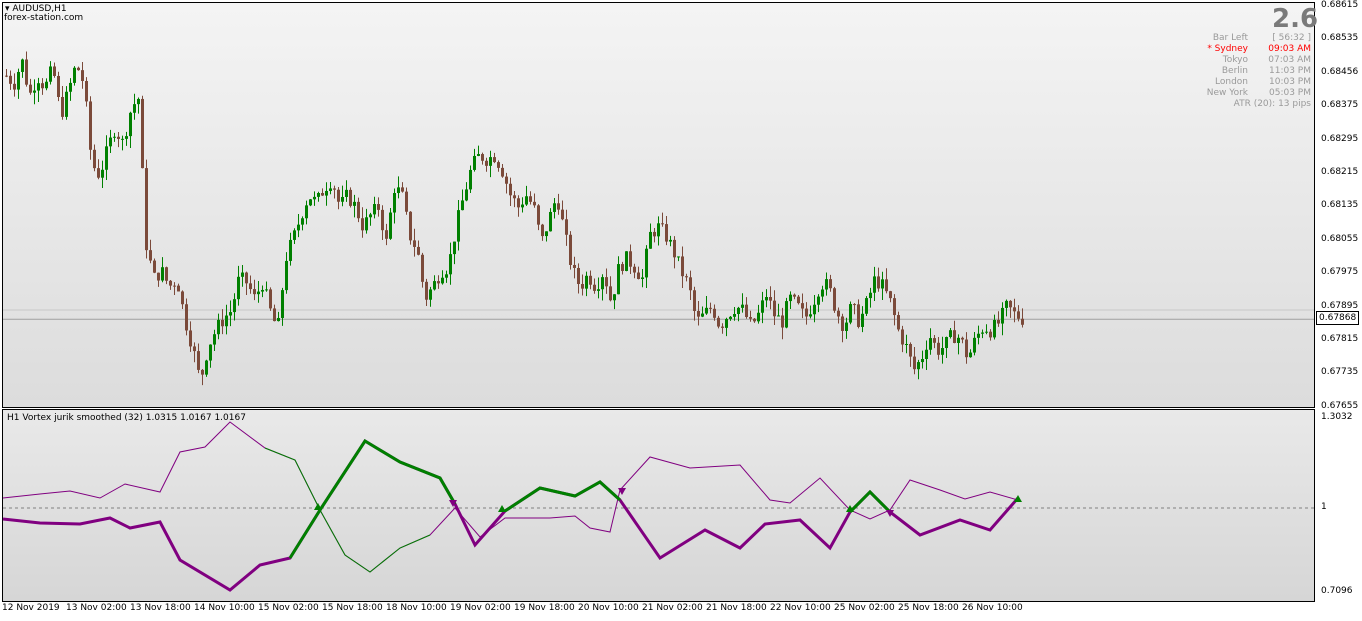 The height and width of the screenshot is (621, 1362). What do you see at coordinates (1324, 507) in the screenshot?
I see `indicator-tick: 1` at bounding box center [1324, 507].